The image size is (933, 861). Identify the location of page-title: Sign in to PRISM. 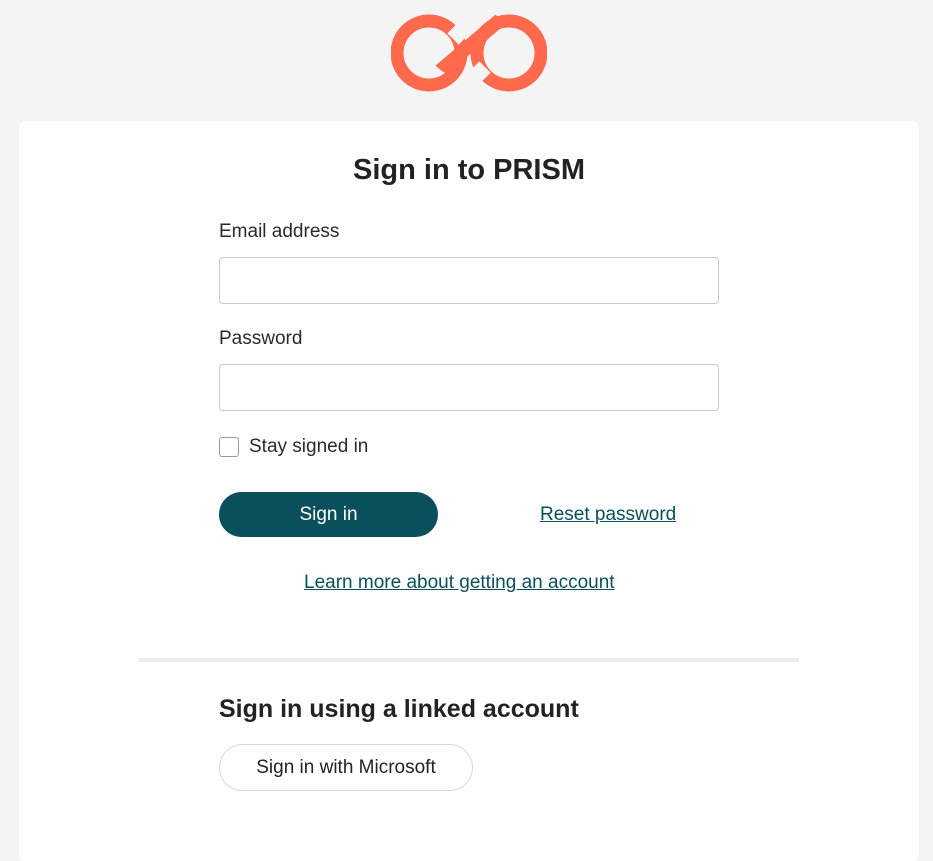
(469, 170).